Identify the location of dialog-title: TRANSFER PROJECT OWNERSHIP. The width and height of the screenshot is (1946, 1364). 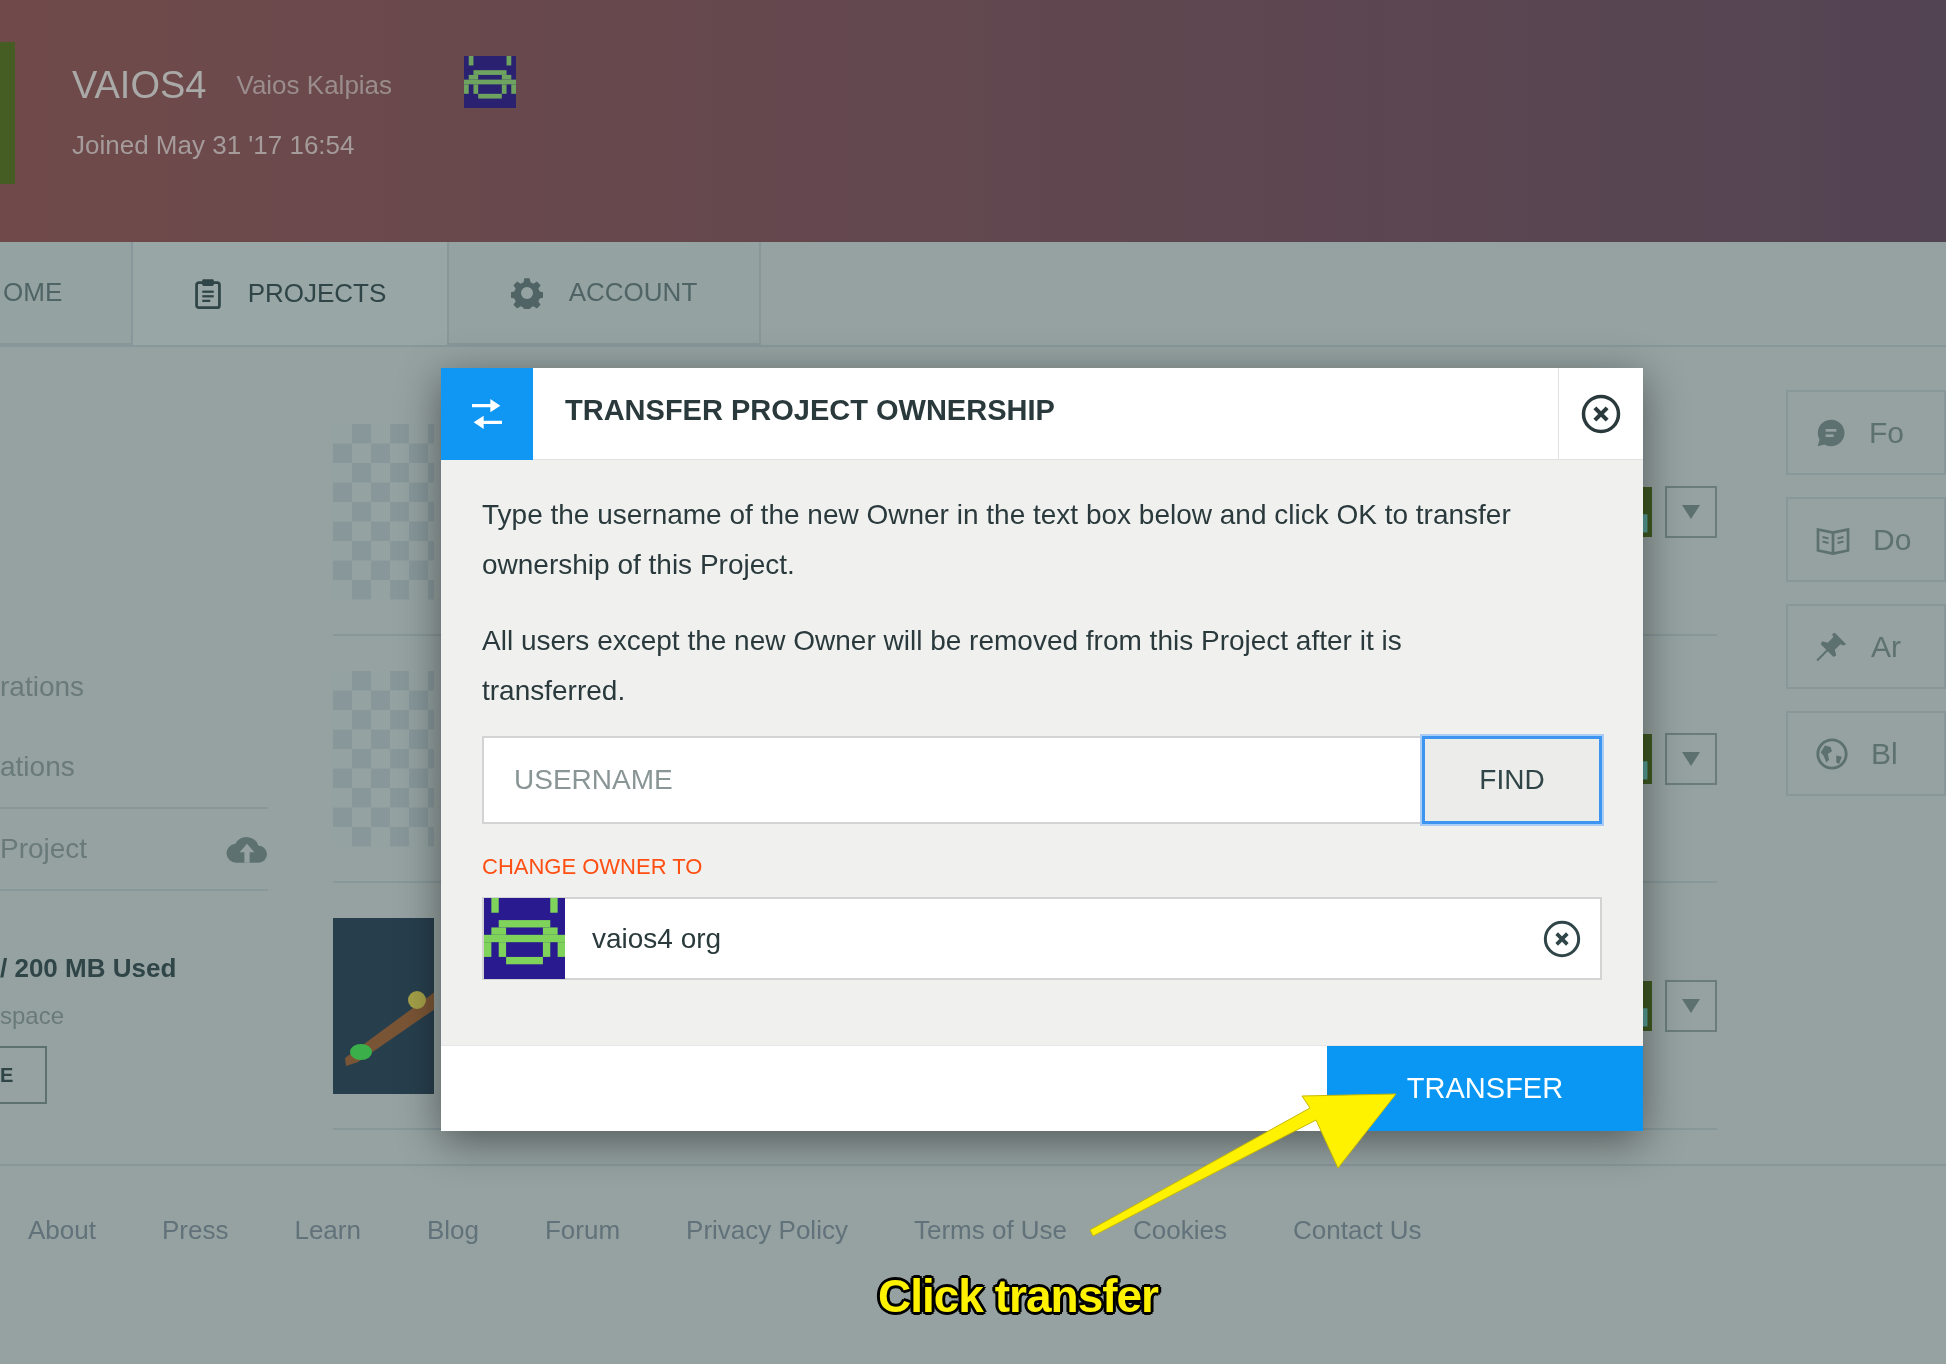
(810, 410).